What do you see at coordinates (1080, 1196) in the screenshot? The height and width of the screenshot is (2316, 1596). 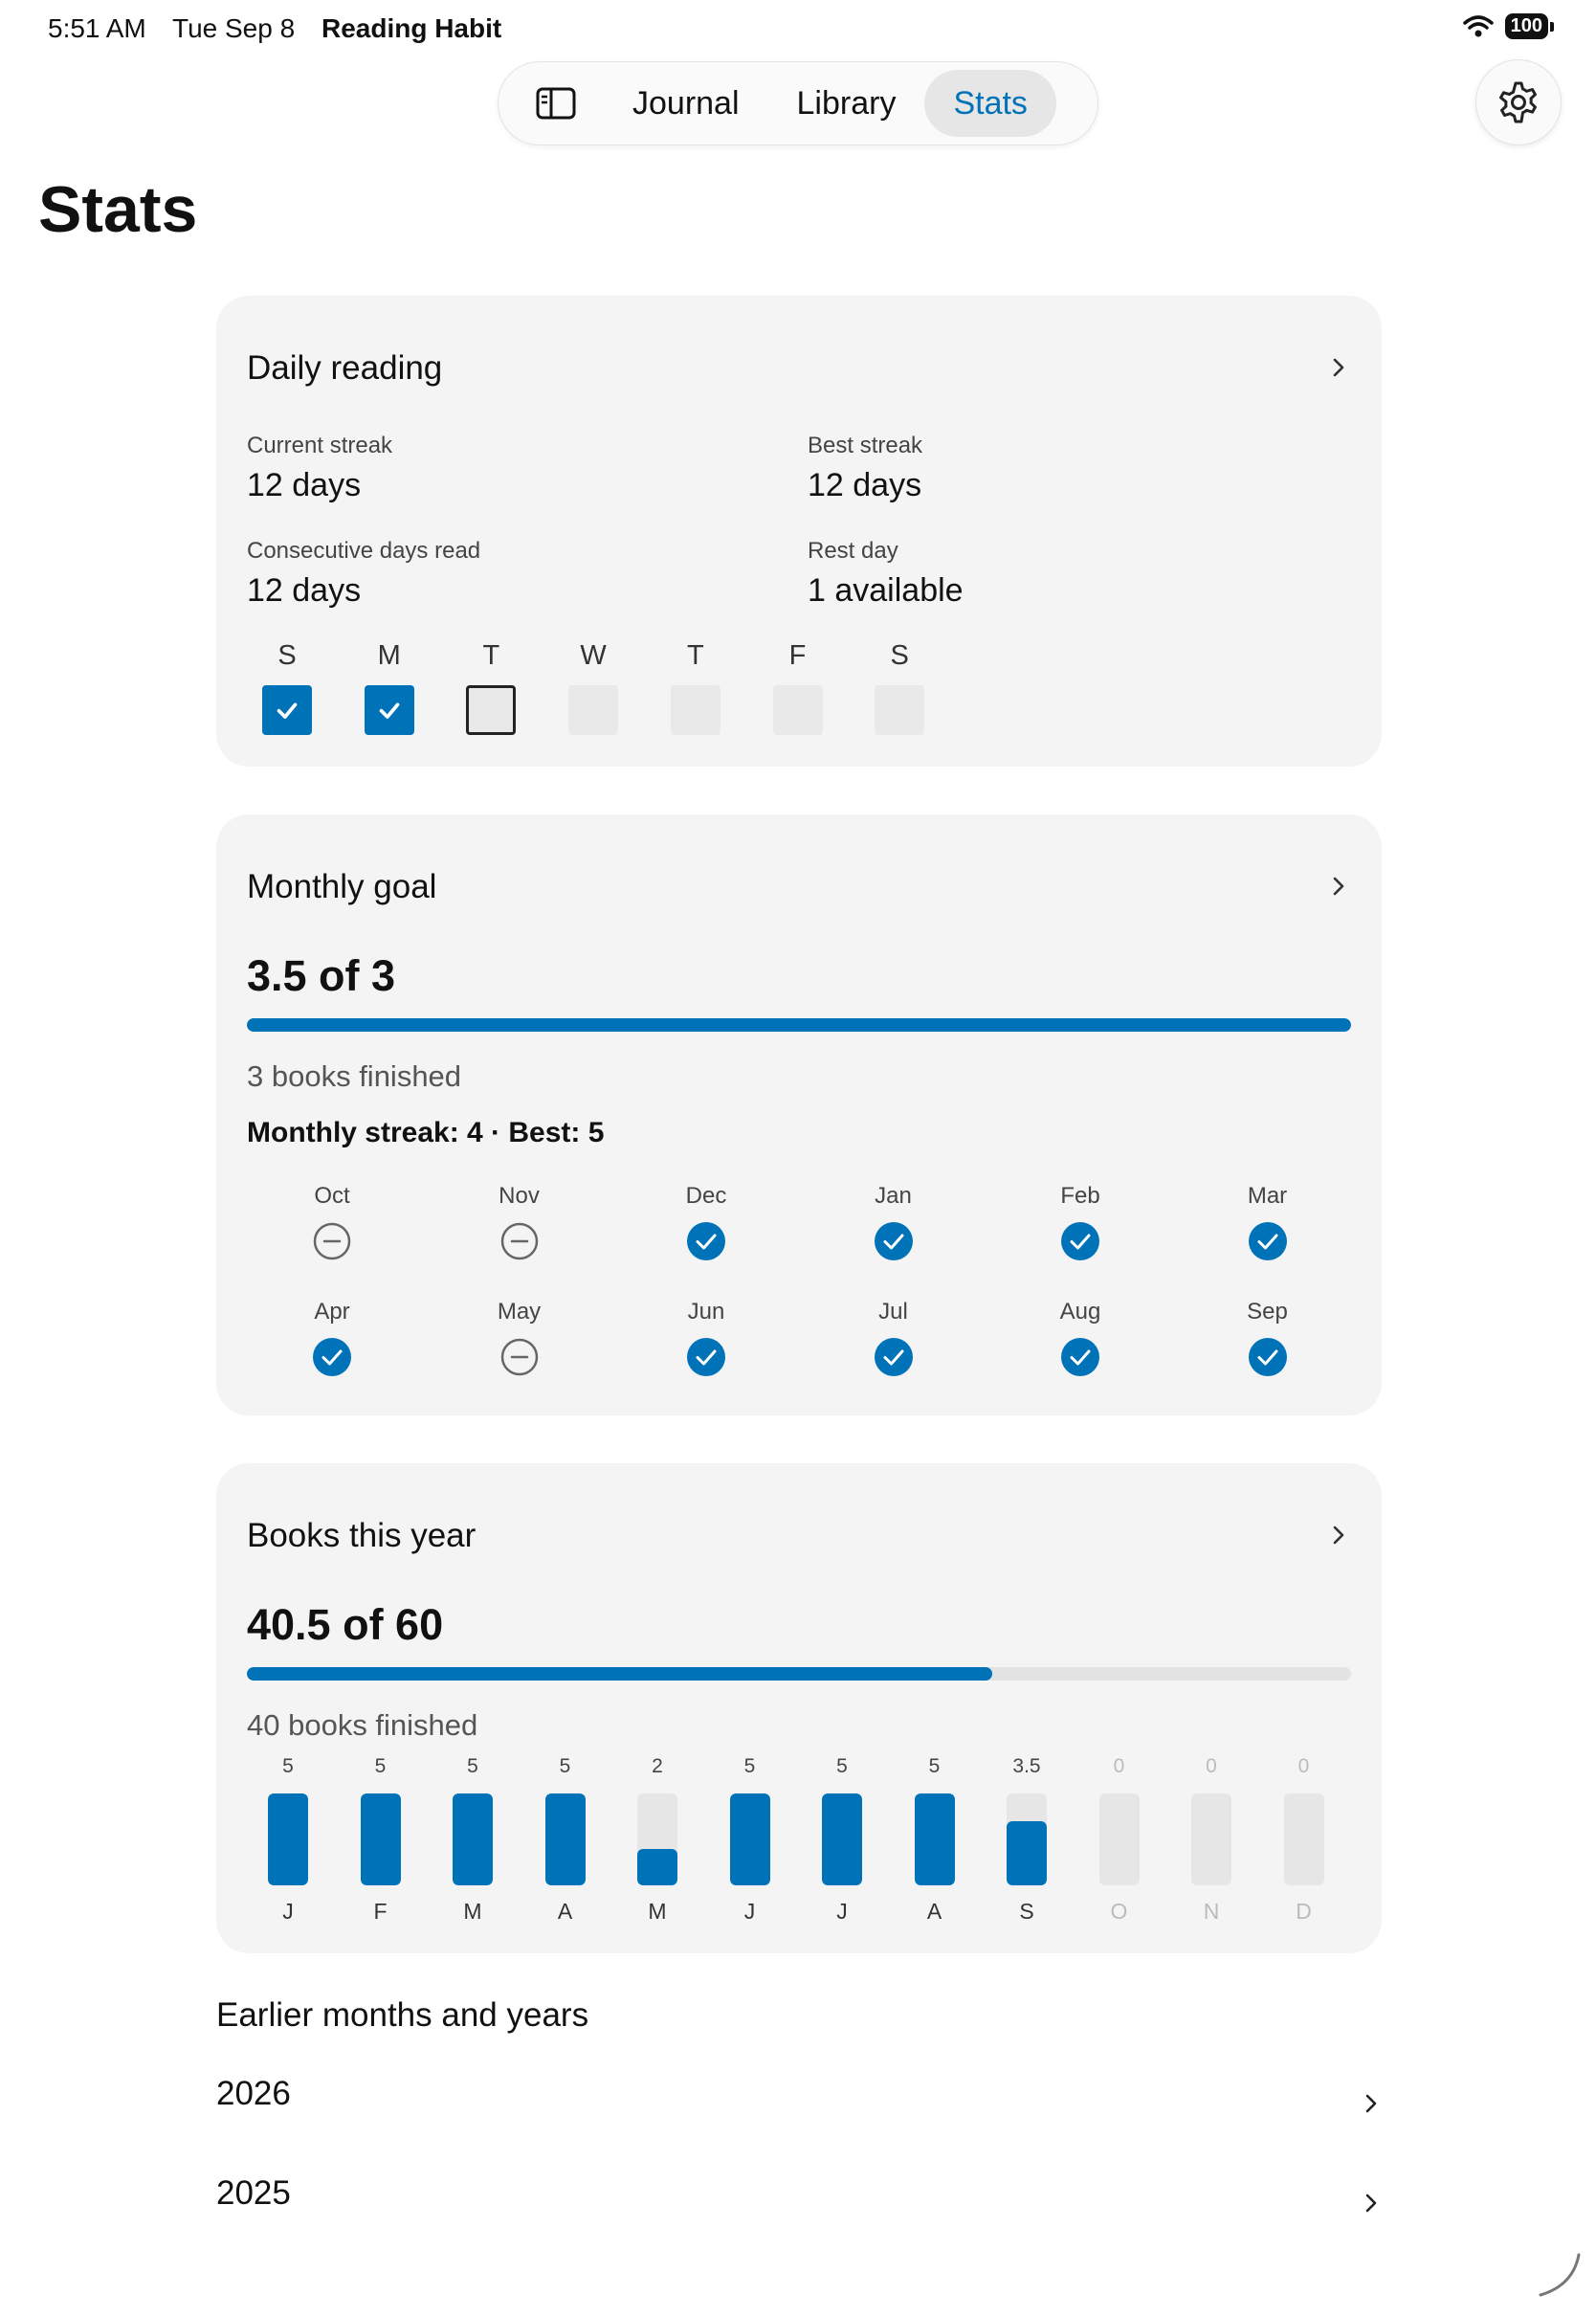 I see `month-label: Feb` at bounding box center [1080, 1196].